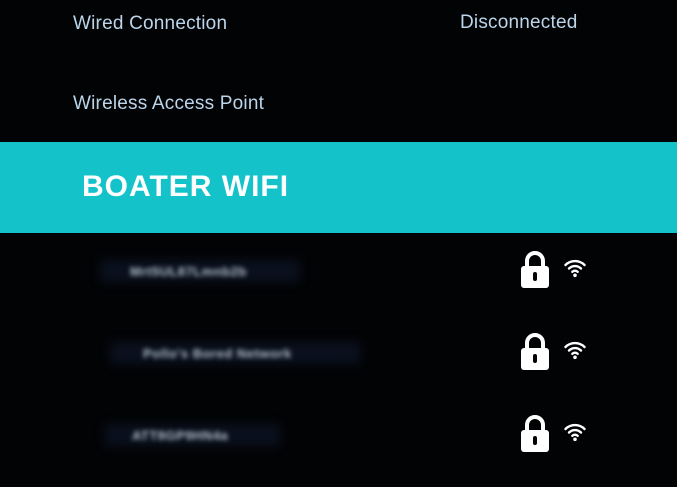  I want to click on wired-connection-status: Disconnected, so click(519, 22).